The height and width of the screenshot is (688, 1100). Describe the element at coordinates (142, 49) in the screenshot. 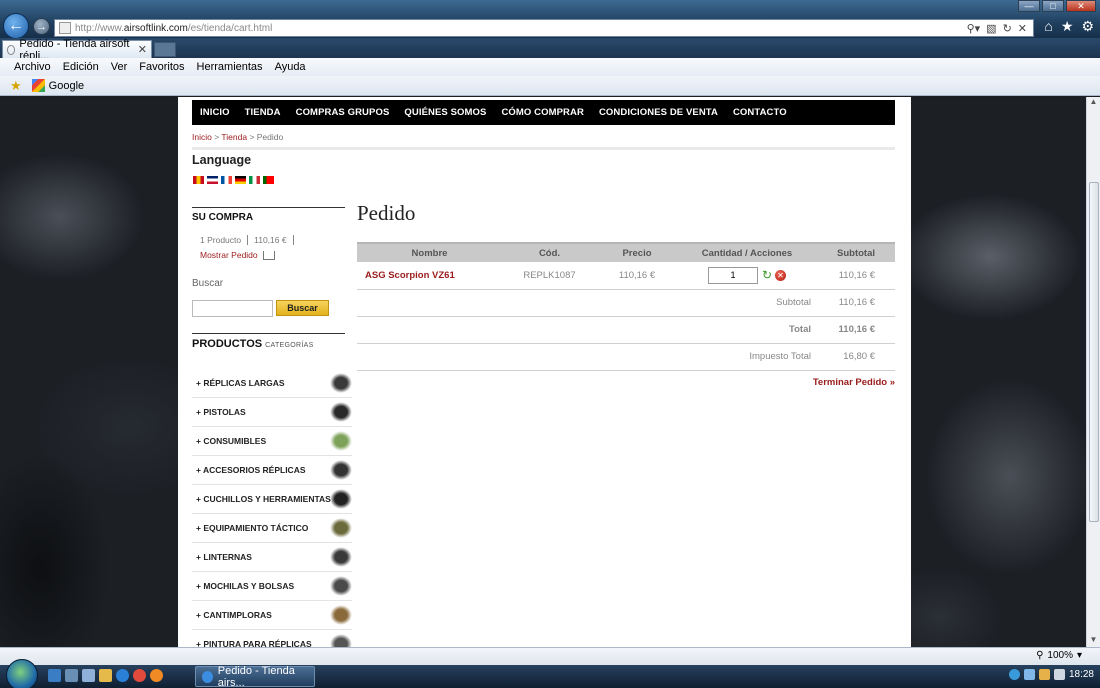

I see `tab-close-icon: ✕` at that location.